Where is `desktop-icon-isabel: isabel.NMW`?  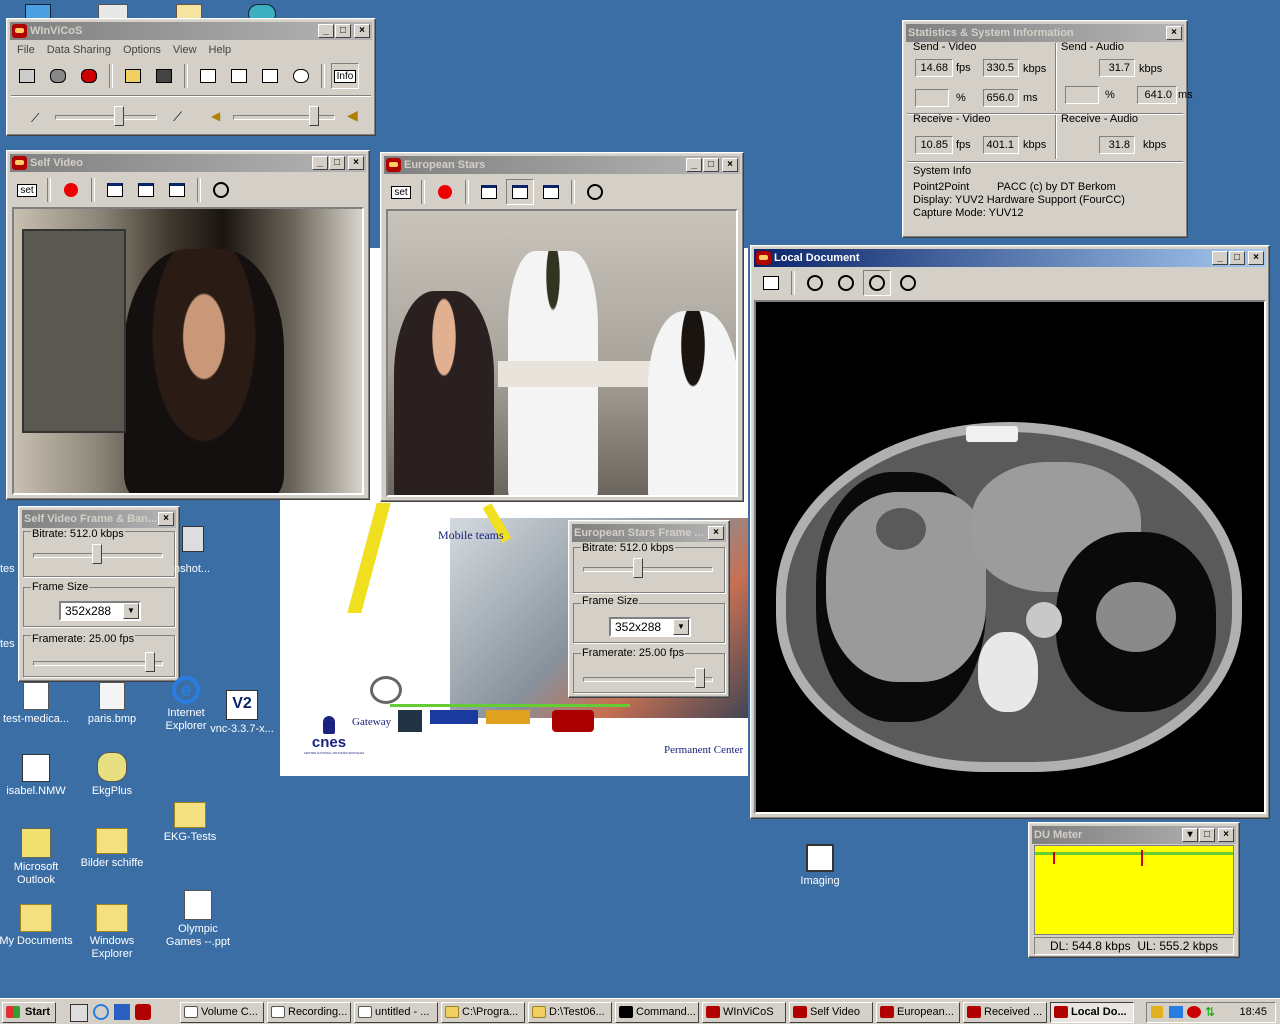 desktop-icon-isabel: isabel.NMW is located at coordinates (37, 776).